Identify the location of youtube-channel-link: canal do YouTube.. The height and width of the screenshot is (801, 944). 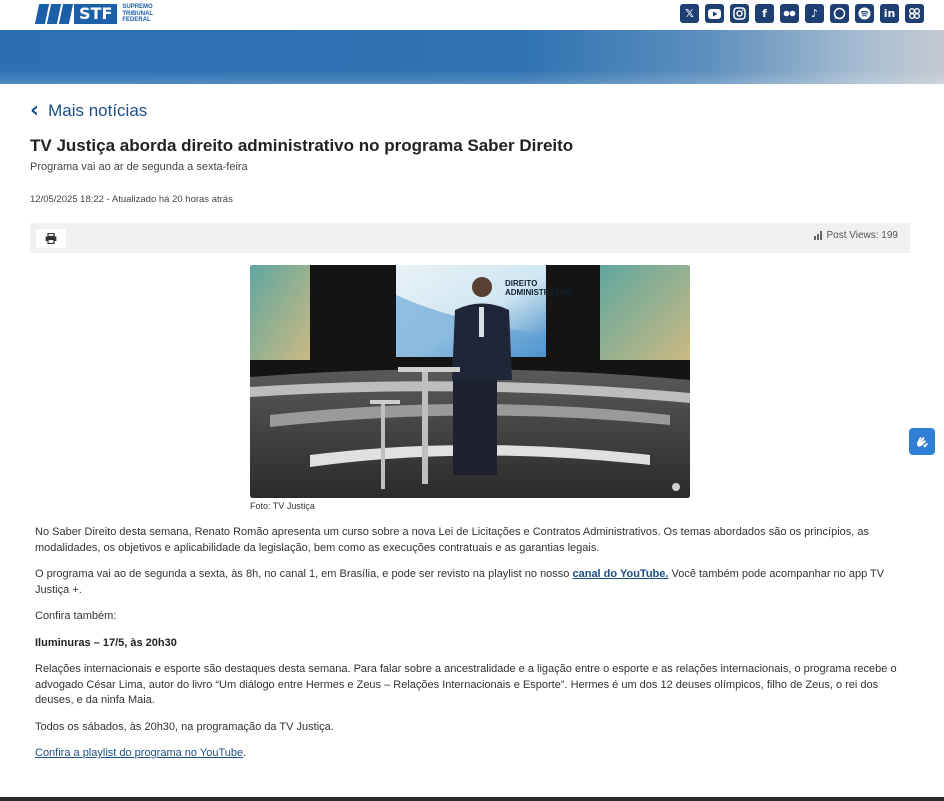
(620, 574).